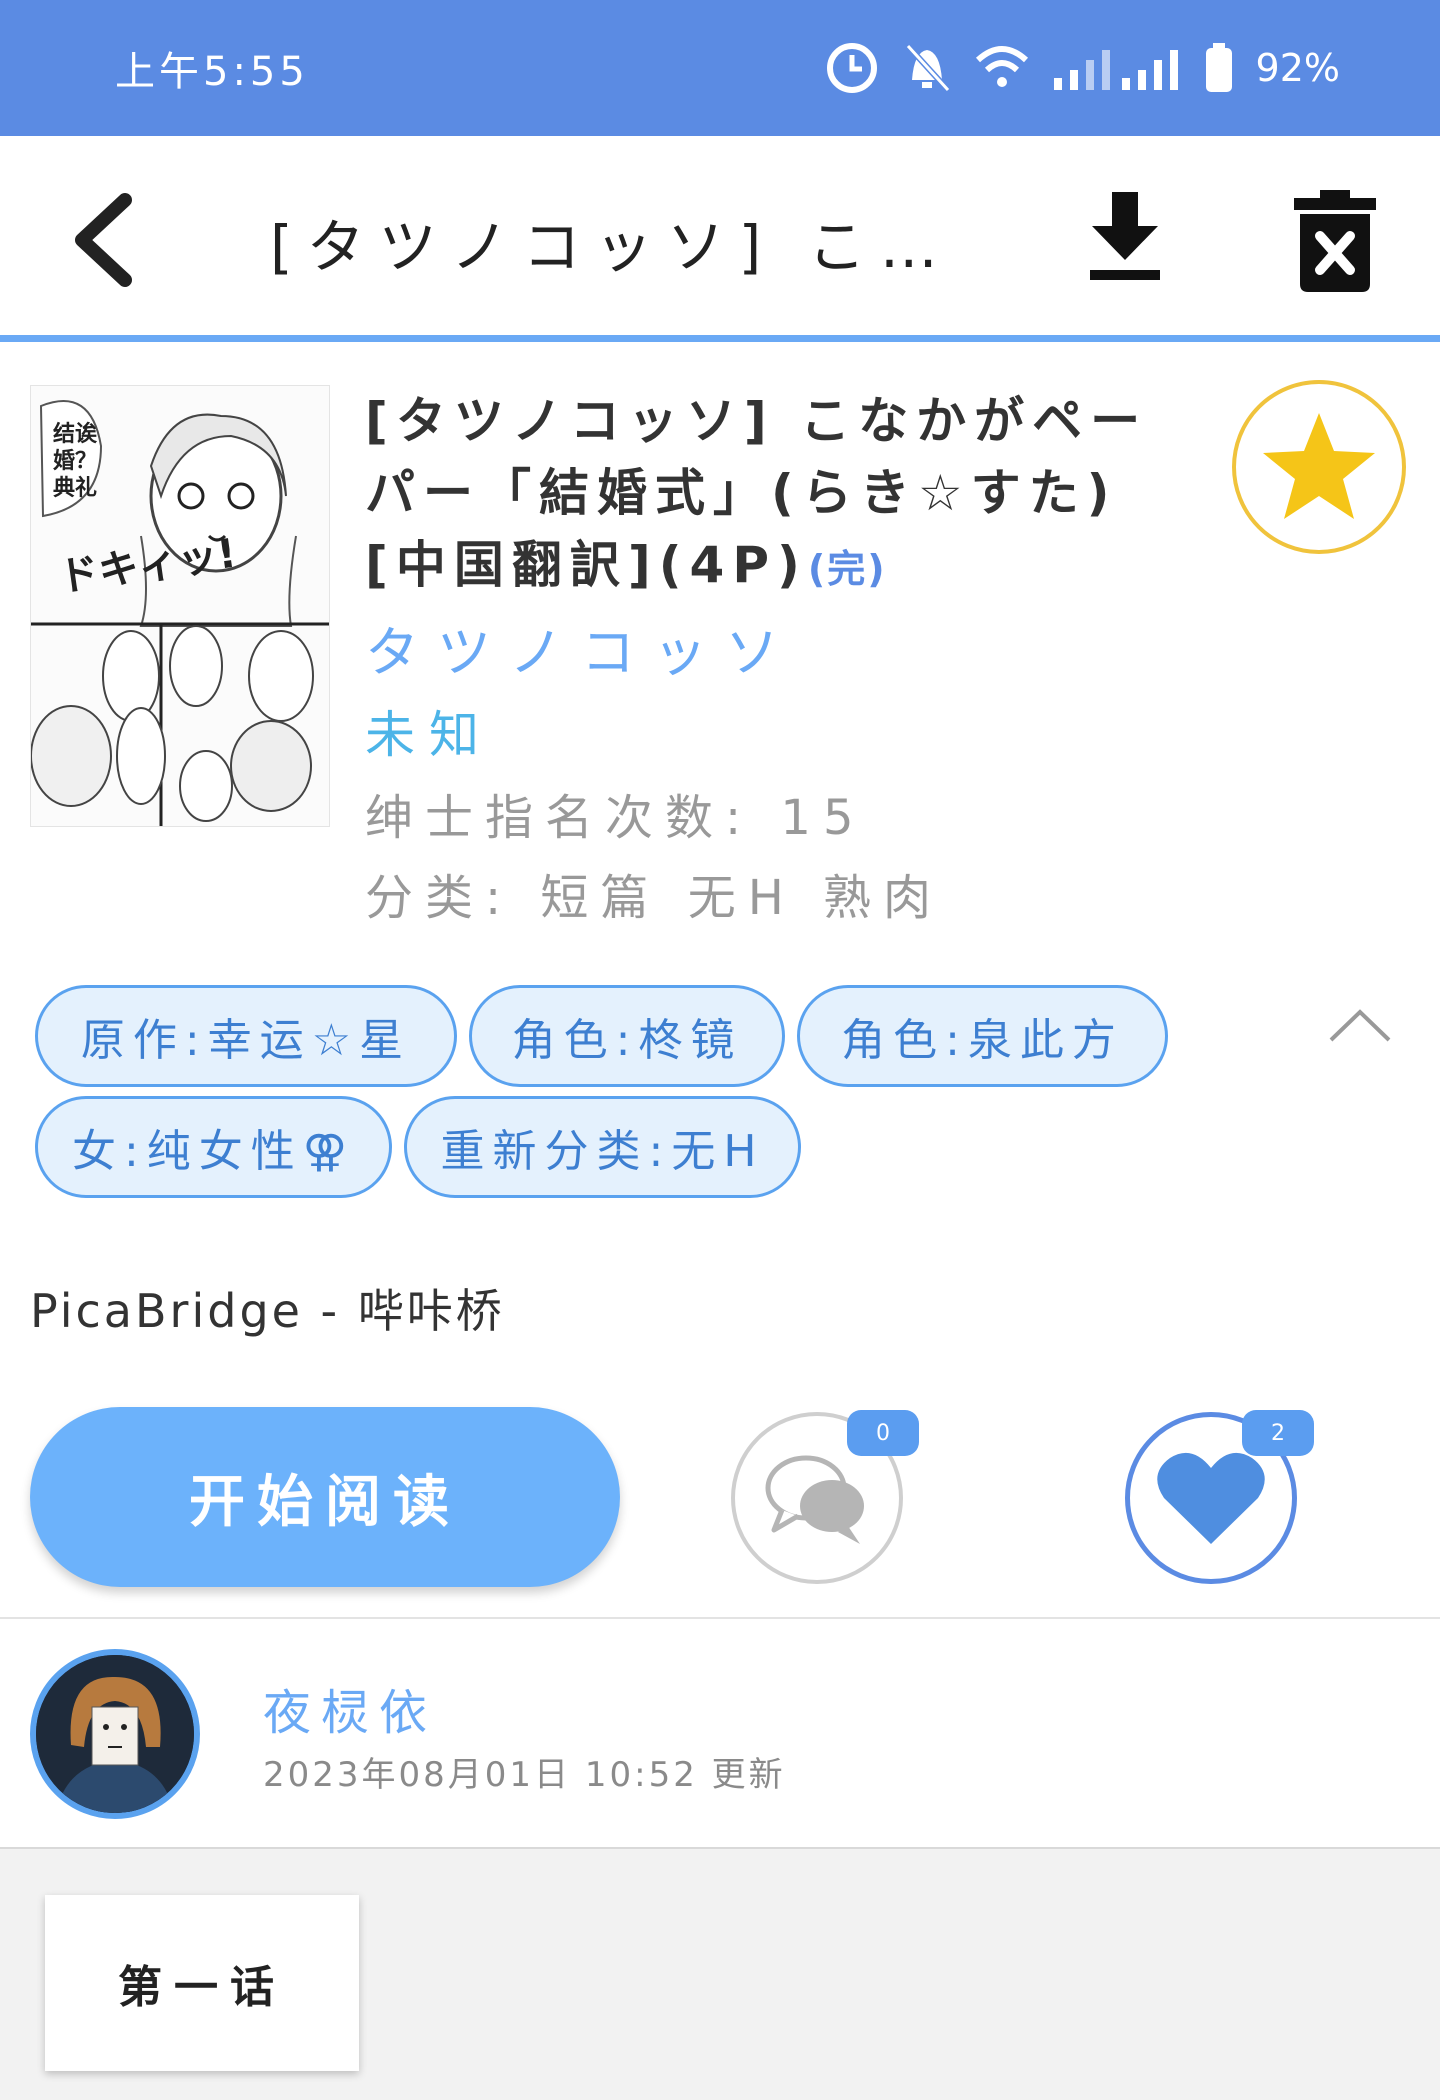 Image resolution: width=1440 pixels, height=2100 pixels. What do you see at coordinates (927, 68) in the screenshot?
I see `notifications-off-icon` at bounding box center [927, 68].